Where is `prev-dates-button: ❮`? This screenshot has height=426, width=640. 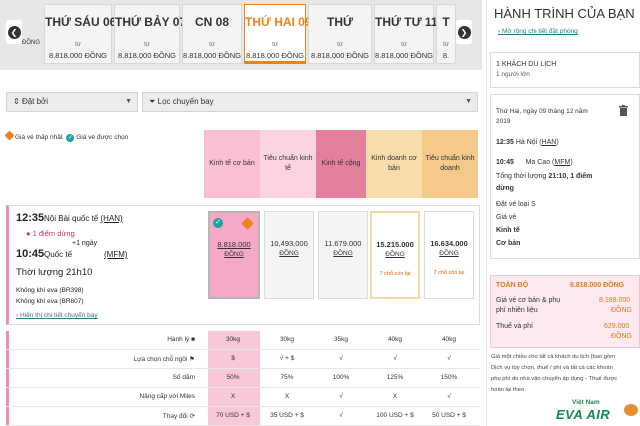
prev-dates-button: ❮ is located at coordinates (14, 32).